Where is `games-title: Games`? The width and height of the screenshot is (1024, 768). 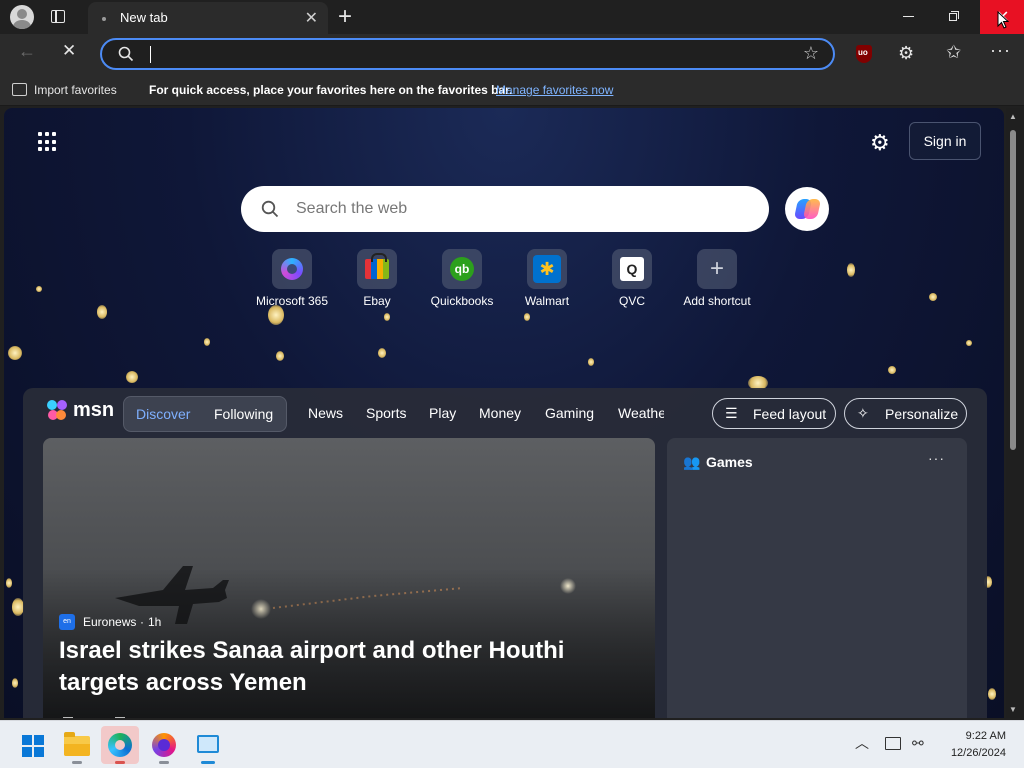 games-title: Games is located at coordinates (729, 462).